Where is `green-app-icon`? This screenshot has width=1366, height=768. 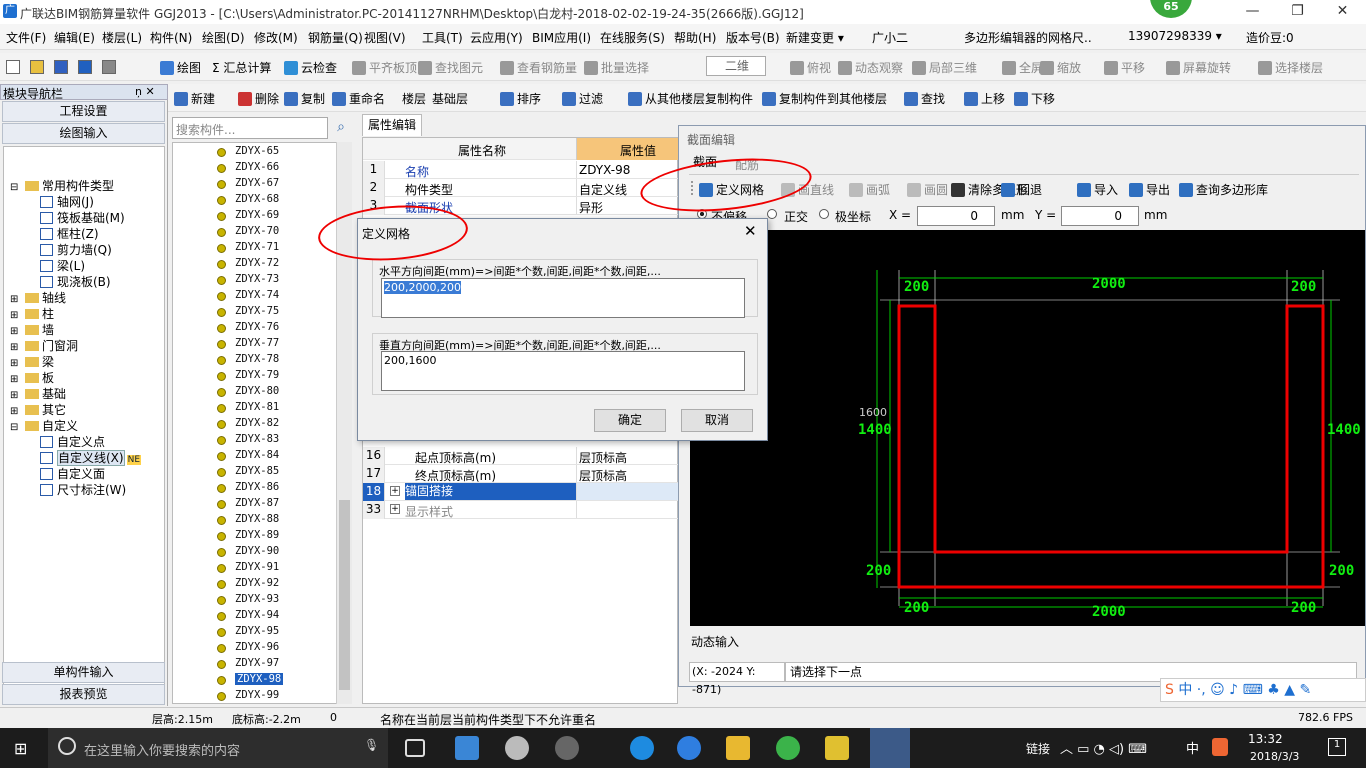 green-app-icon is located at coordinates (788, 748).